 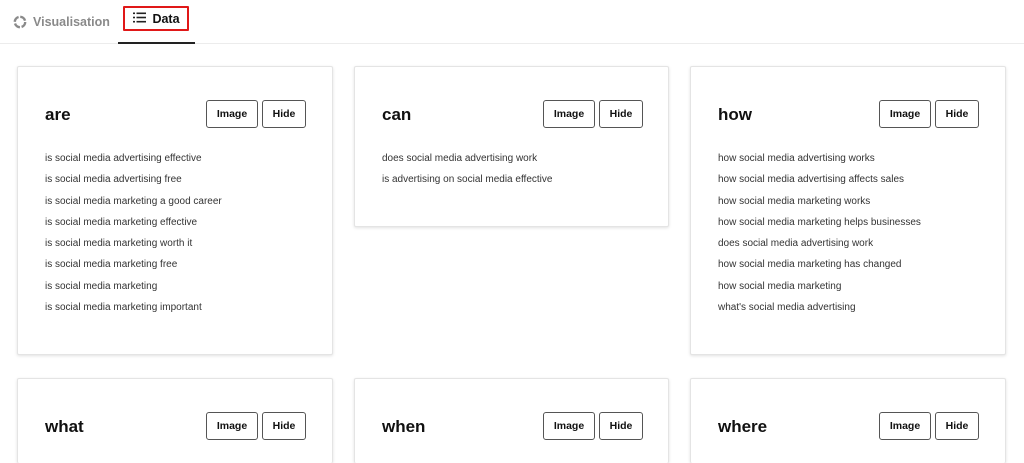 What do you see at coordinates (113, 180) in the screenshot?
I see `list-item: is social media advertising free` at bounding box center [113, 180].